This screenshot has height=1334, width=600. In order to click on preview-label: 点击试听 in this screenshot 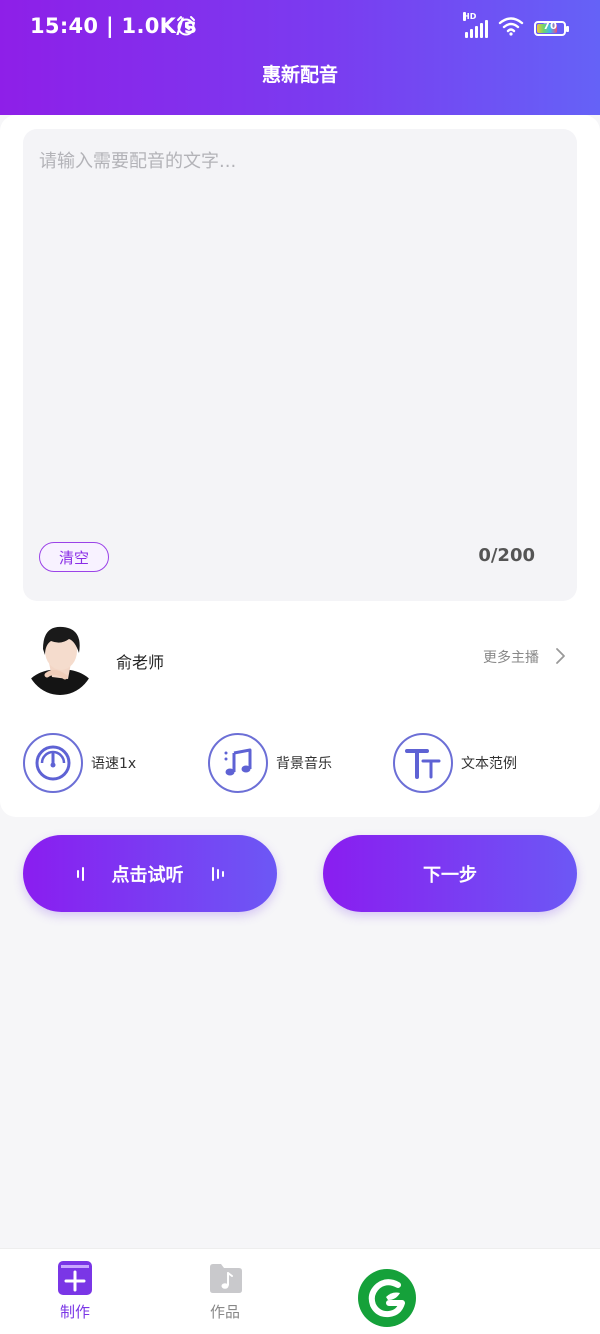, I will do `click(147, 875)`.